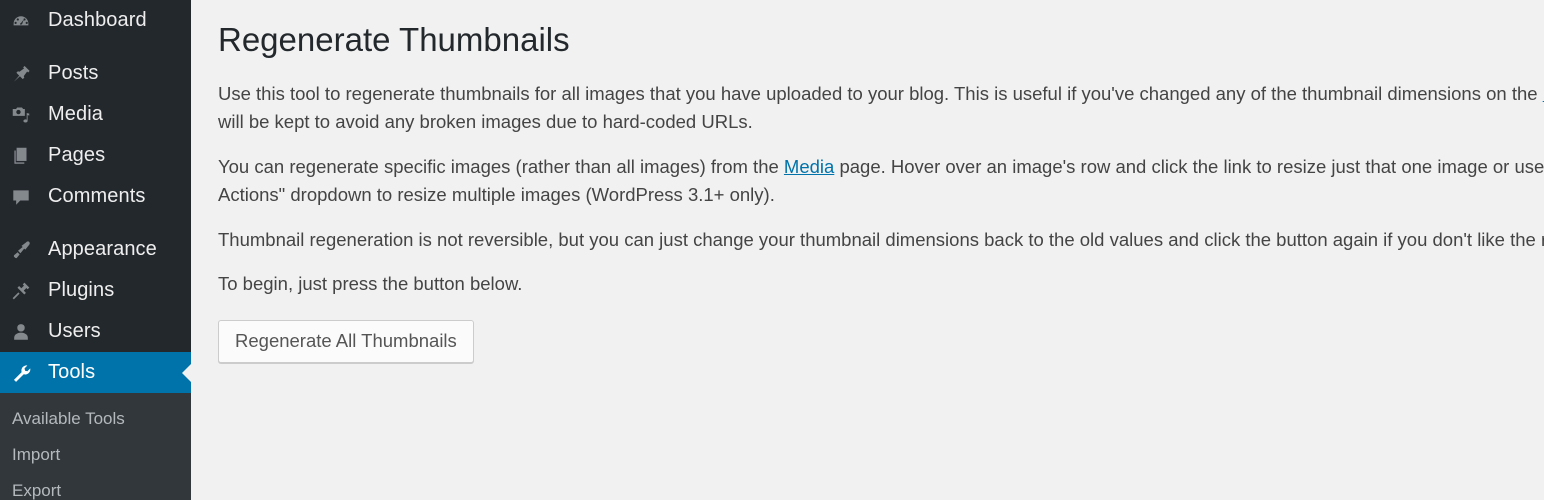  I want to click on sidebar-item-label: Appearance, so click(102, 249).